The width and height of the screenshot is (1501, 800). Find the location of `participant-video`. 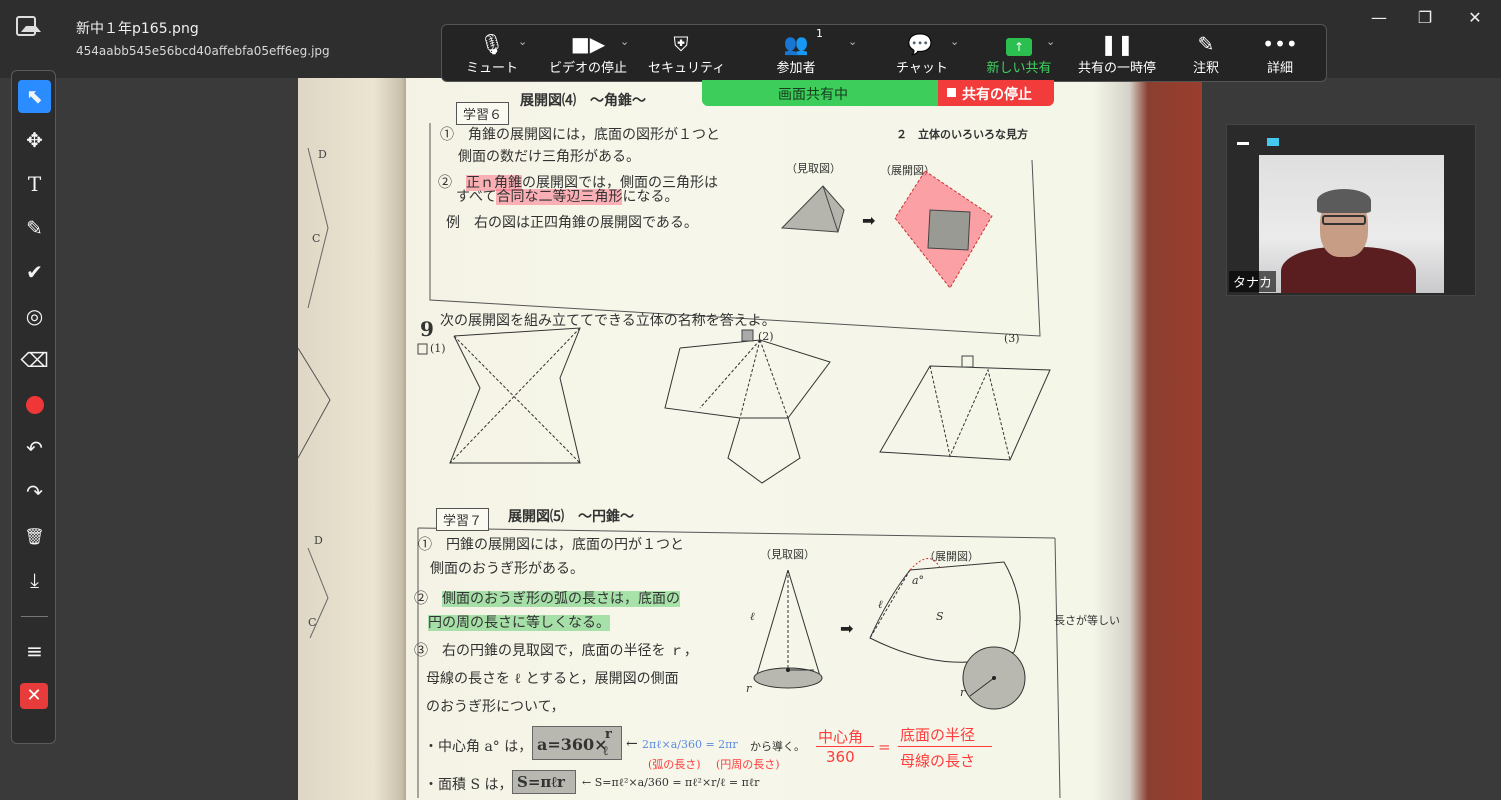

participant-video is located at coordinates (1351, 224).